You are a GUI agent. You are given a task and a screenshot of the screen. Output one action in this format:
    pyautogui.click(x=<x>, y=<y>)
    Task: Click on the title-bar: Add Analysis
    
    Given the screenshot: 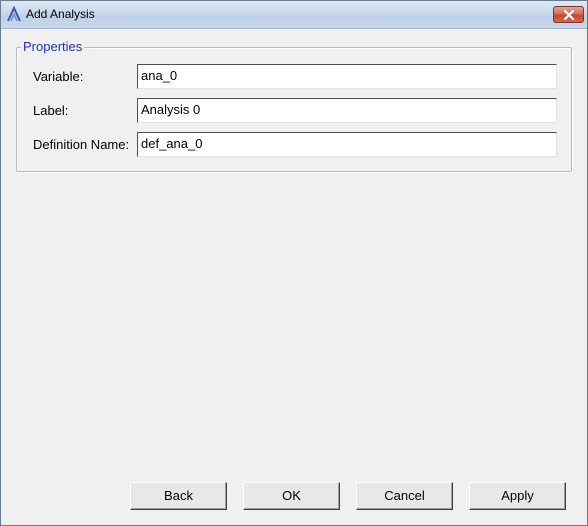 What is the action you would take?
    pyautogui.click(x=294, y=15)
    